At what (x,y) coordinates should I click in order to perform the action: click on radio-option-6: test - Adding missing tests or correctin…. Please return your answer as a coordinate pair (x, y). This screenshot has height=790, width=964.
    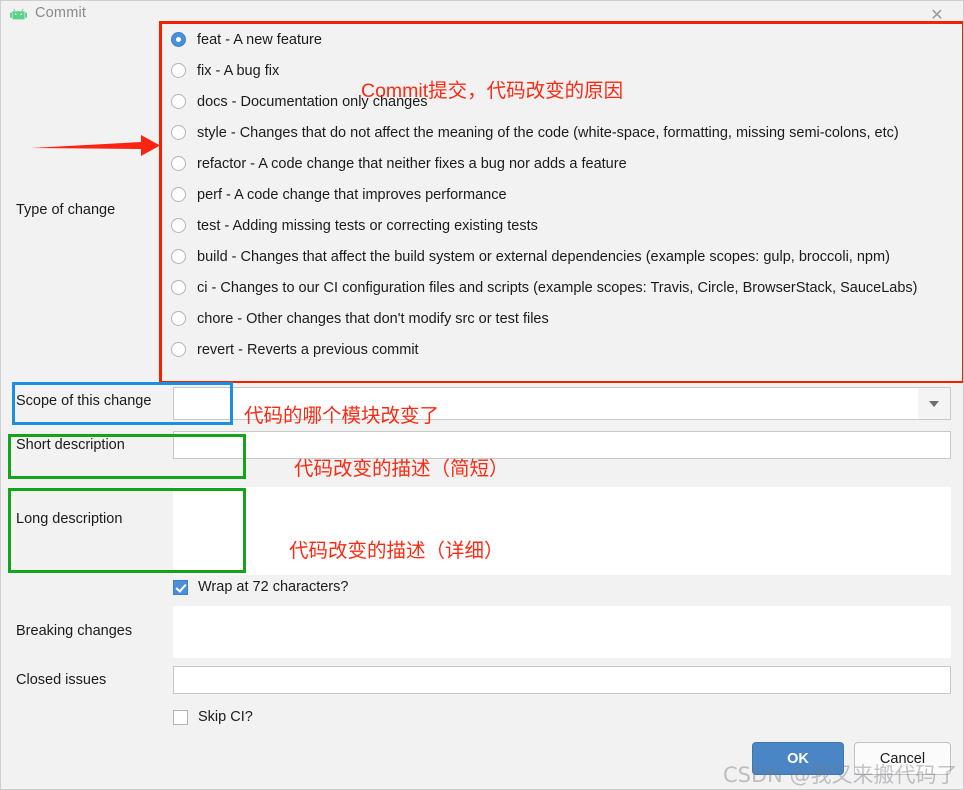
    Looking at the image, I should click on (562, 225).